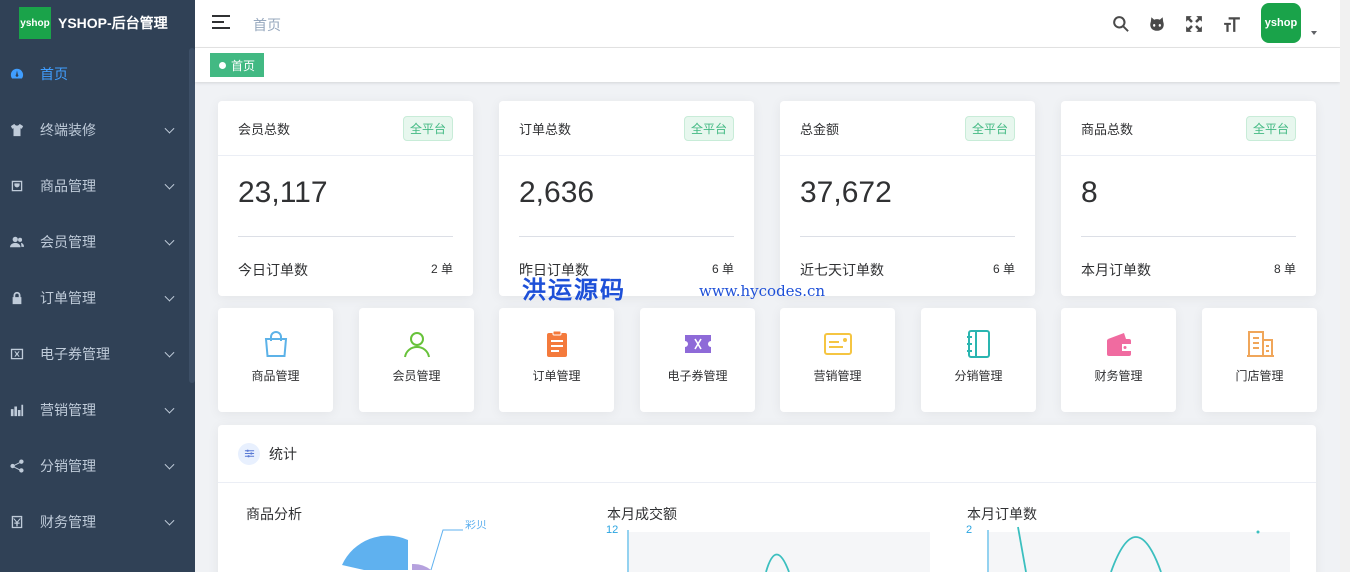  What do you see at coordinates (17, 466) in the screenshot?
I see `share-icon` at bounding box center [17, 466].